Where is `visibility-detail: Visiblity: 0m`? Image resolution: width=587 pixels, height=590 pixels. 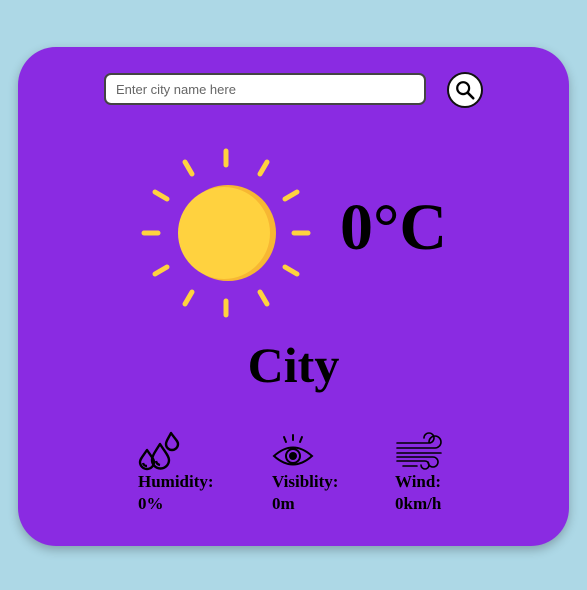 visibility-detail: Visiblity: 0m is located at coordinates (305, 473).